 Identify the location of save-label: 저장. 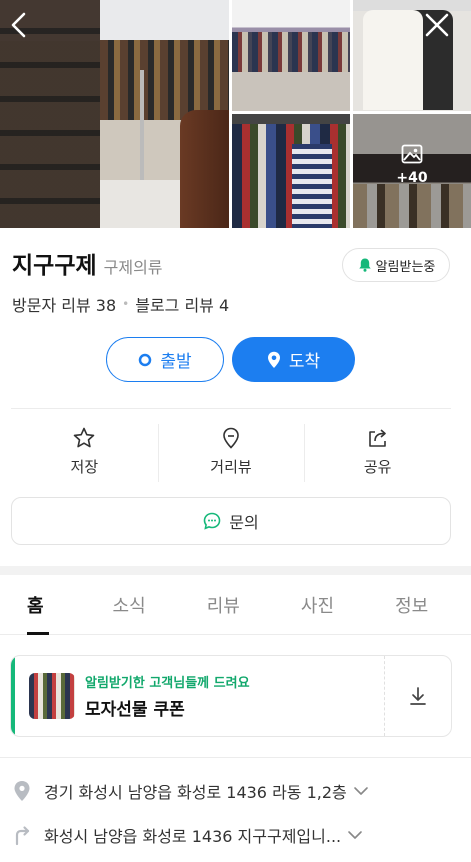
(84, 467).